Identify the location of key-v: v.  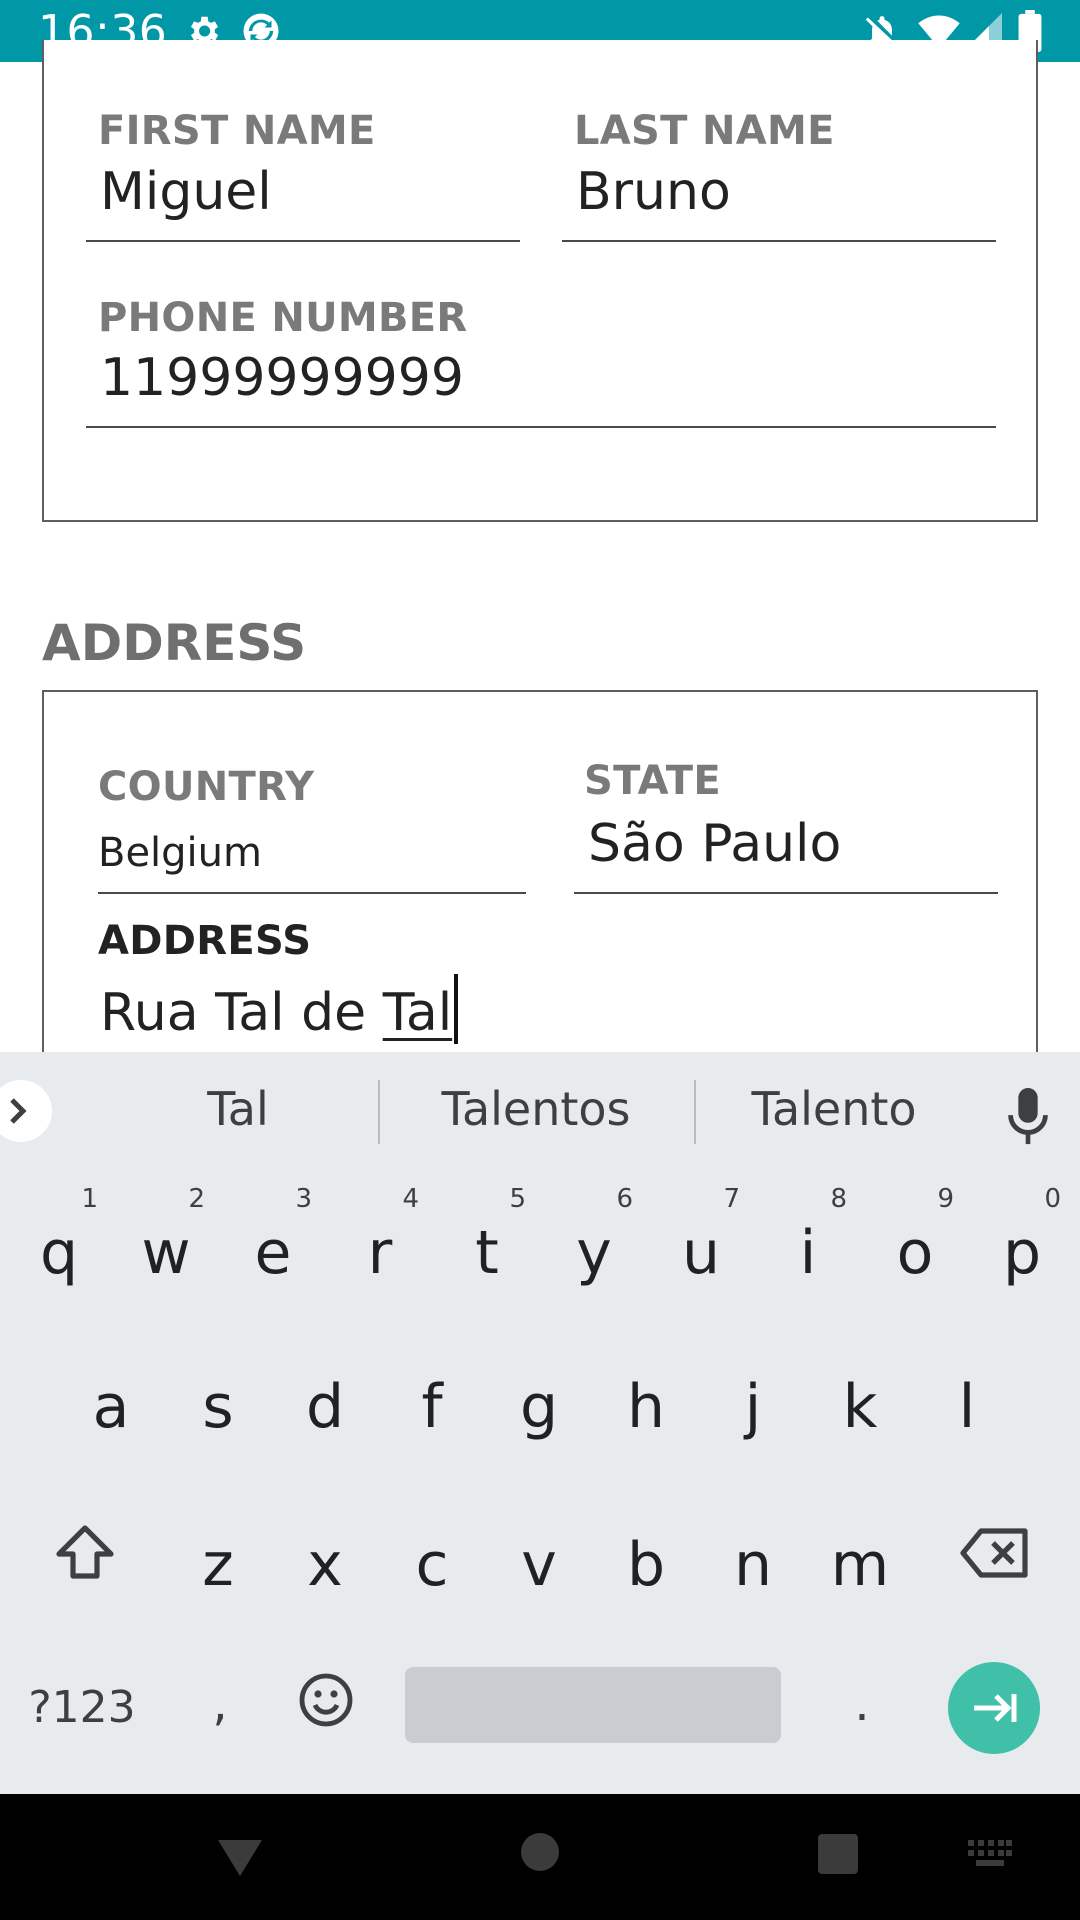
(539, 1566).